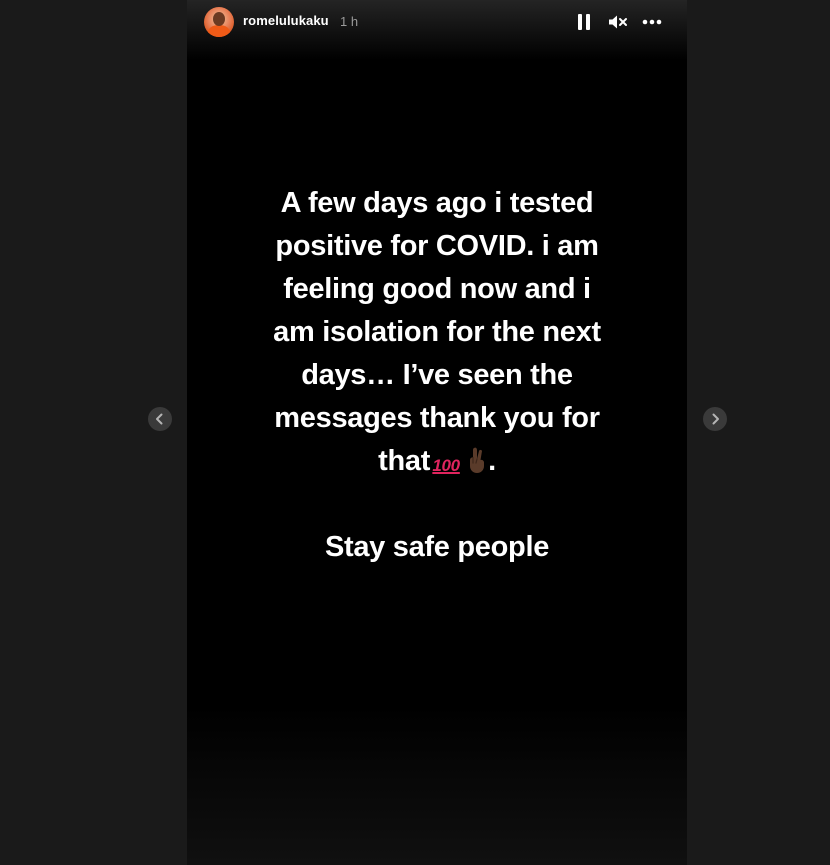 This screenshot has height=865, width=830. Describe the element at coordinates (437, 547) in the screenshot. I see `story-closing: Stay safe people` at that location.